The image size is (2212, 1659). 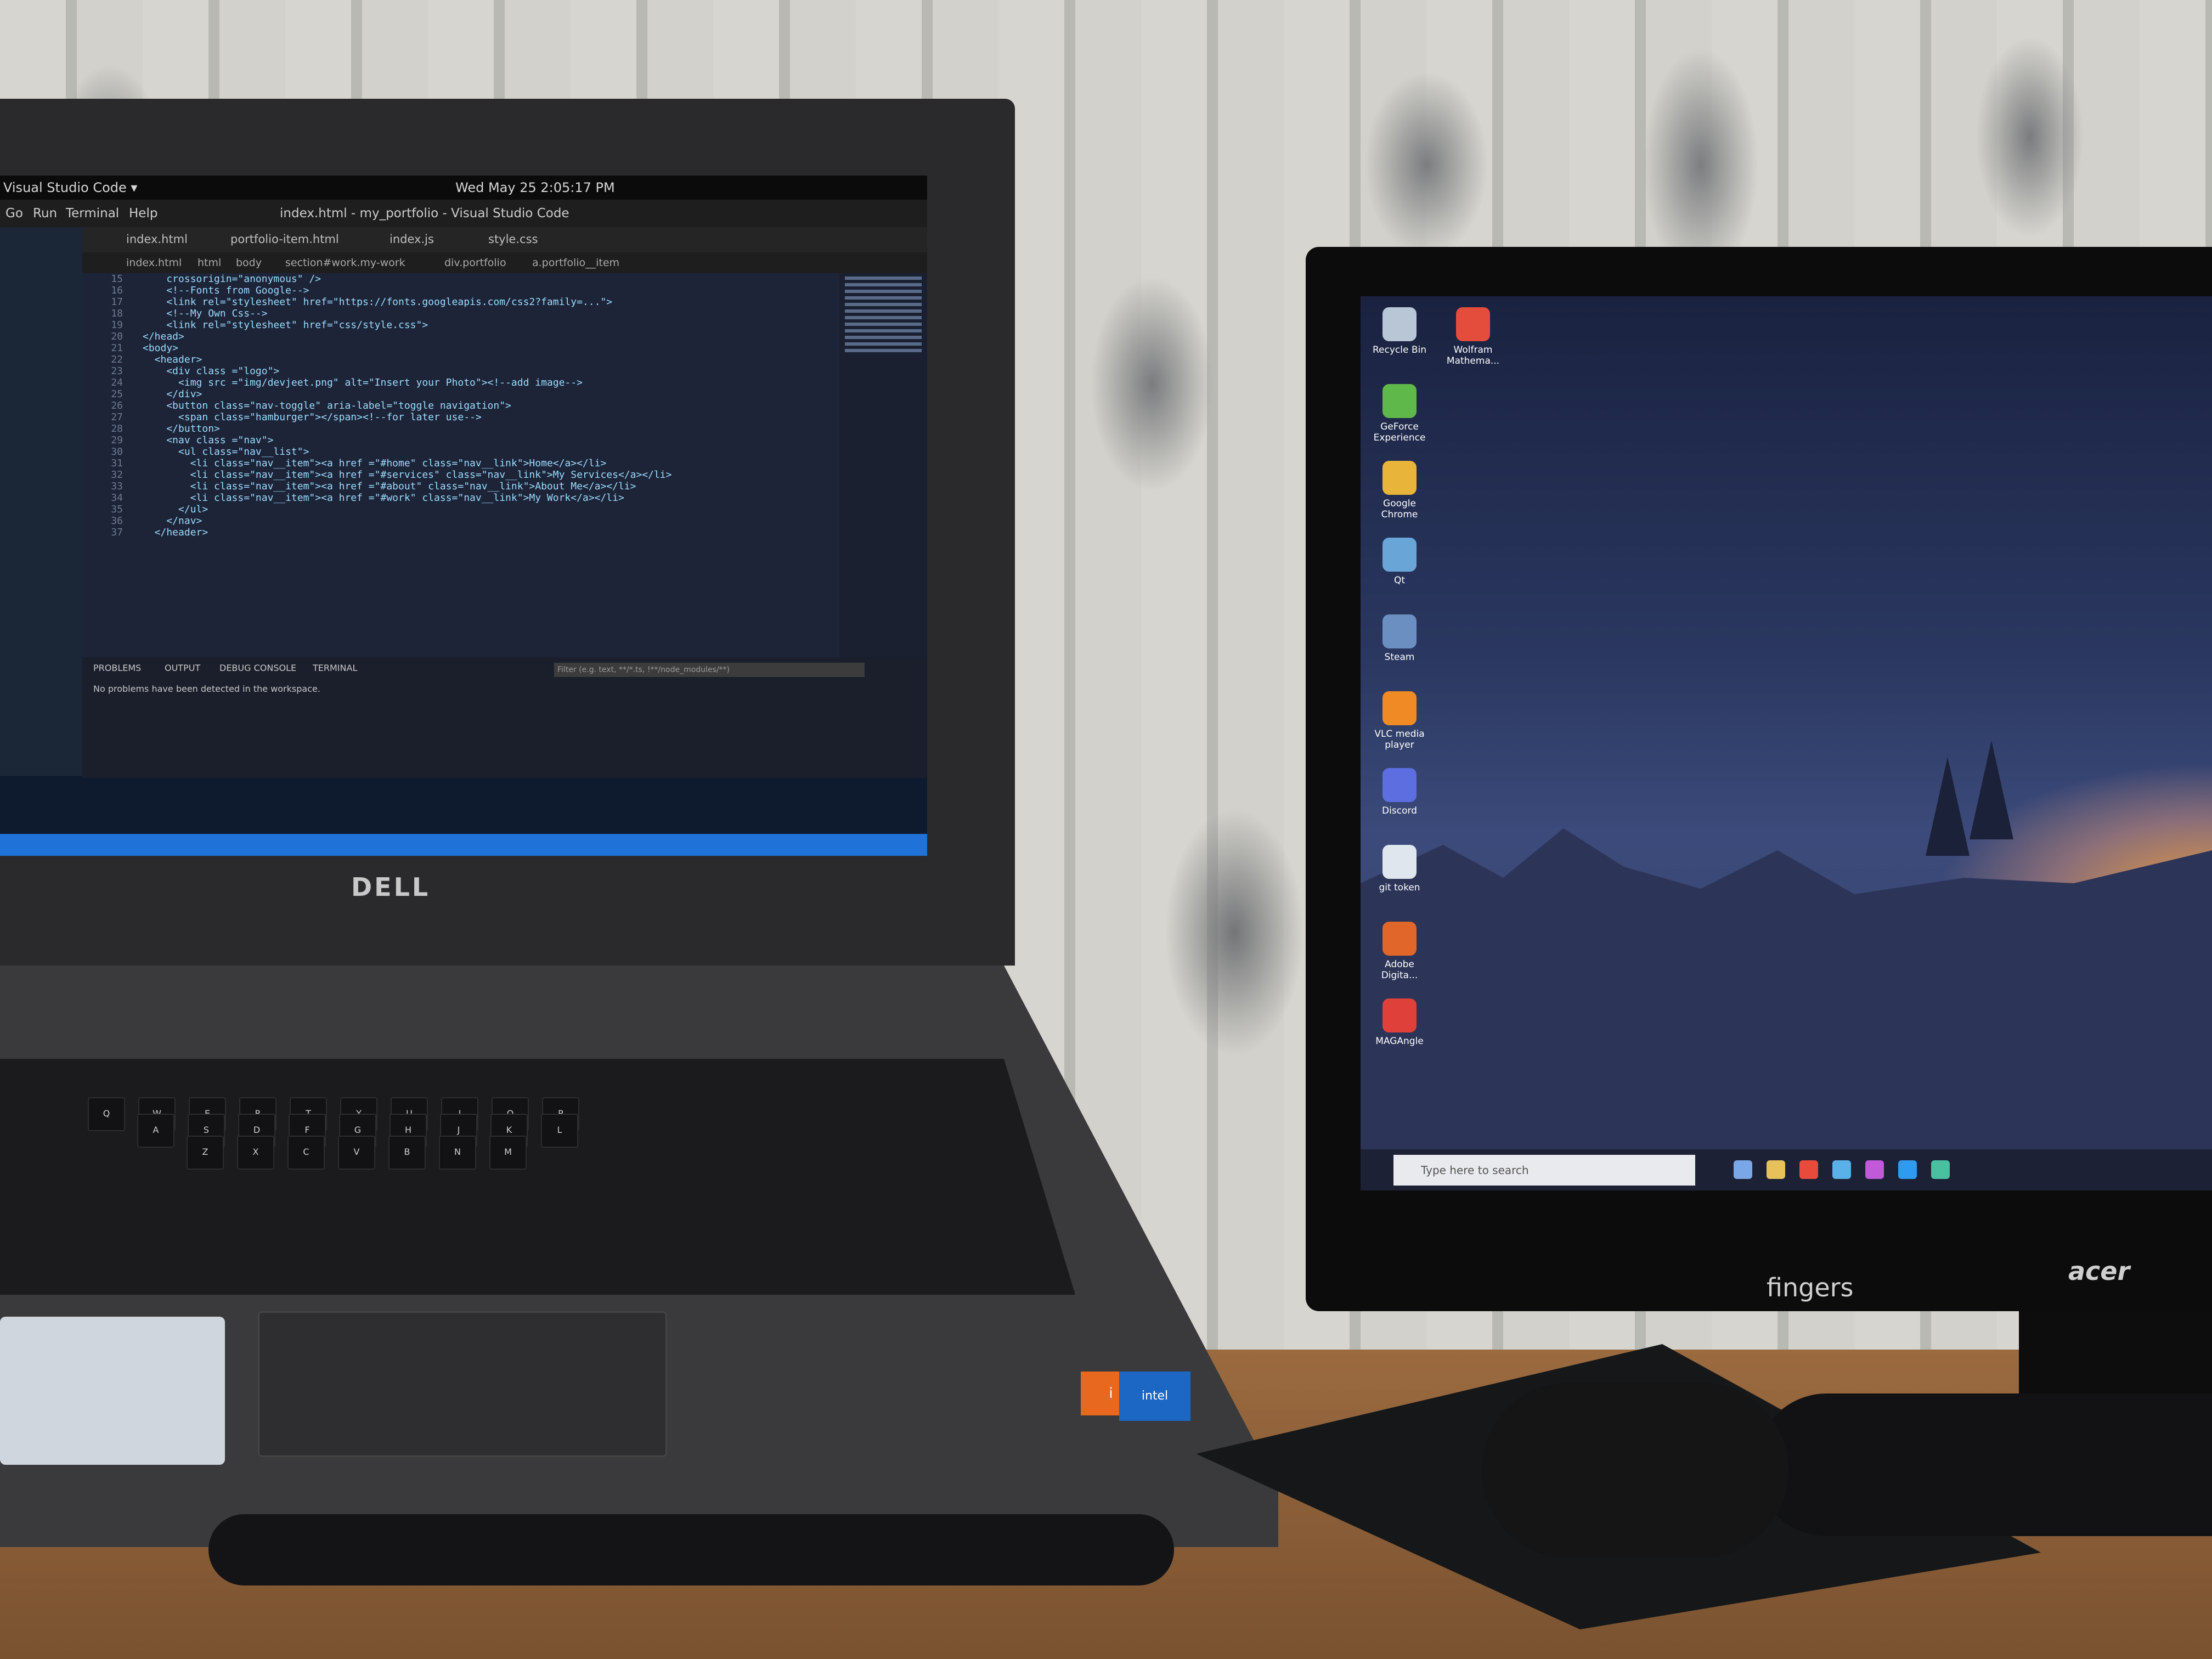 I want to click on line-number: 22, so click(x=117, y=359).